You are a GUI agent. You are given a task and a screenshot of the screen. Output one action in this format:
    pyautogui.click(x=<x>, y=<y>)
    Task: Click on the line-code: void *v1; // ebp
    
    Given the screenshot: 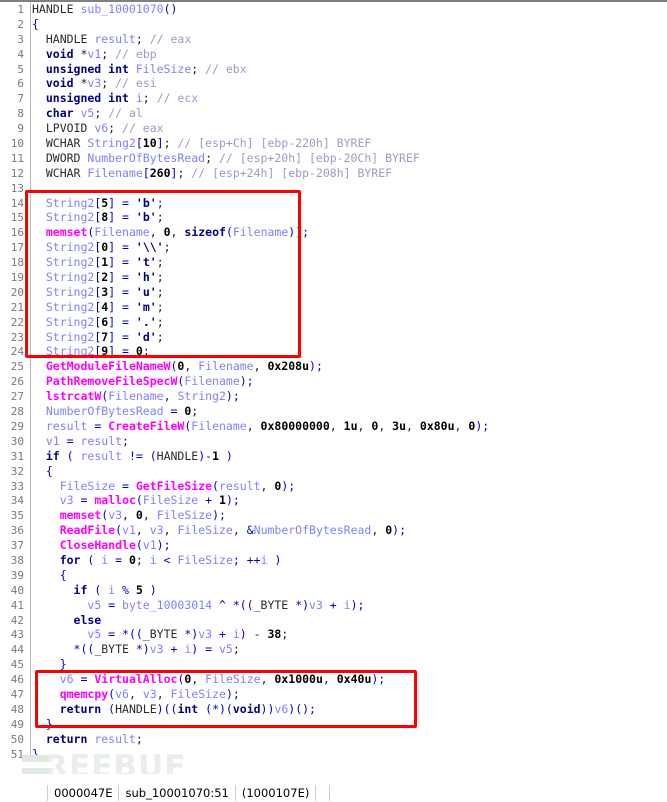 What is the action you would take?
    pyautogui.click(x=94, y=54)
    